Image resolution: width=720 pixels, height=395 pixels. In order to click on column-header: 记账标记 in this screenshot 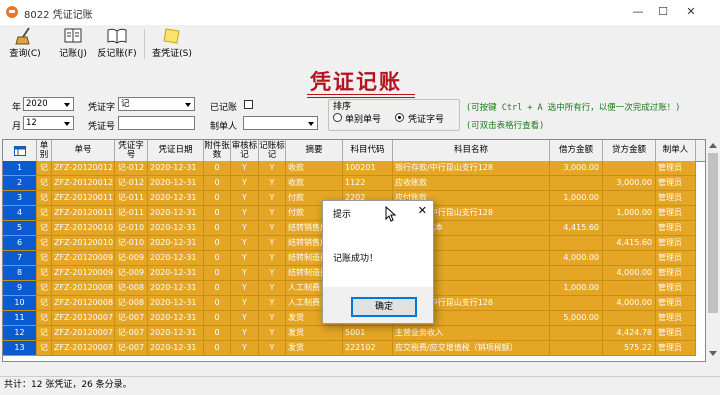, I will do `click(272, 150)`.